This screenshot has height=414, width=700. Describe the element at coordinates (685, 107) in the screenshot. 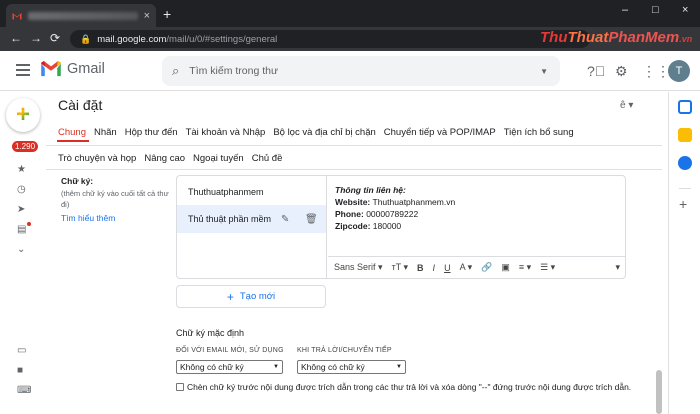

I see `calendar-icon` at that location.